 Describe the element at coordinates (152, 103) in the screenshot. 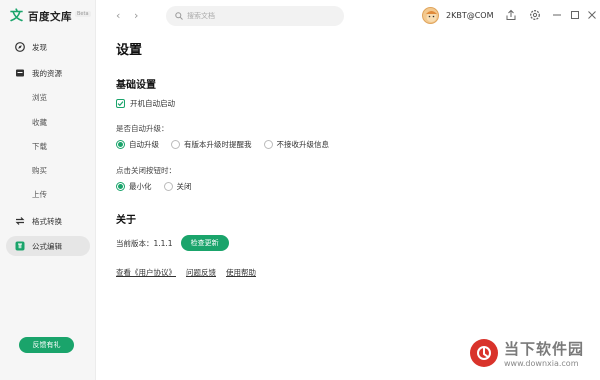

I see `autostart-label: 开机自动启动` at that location.